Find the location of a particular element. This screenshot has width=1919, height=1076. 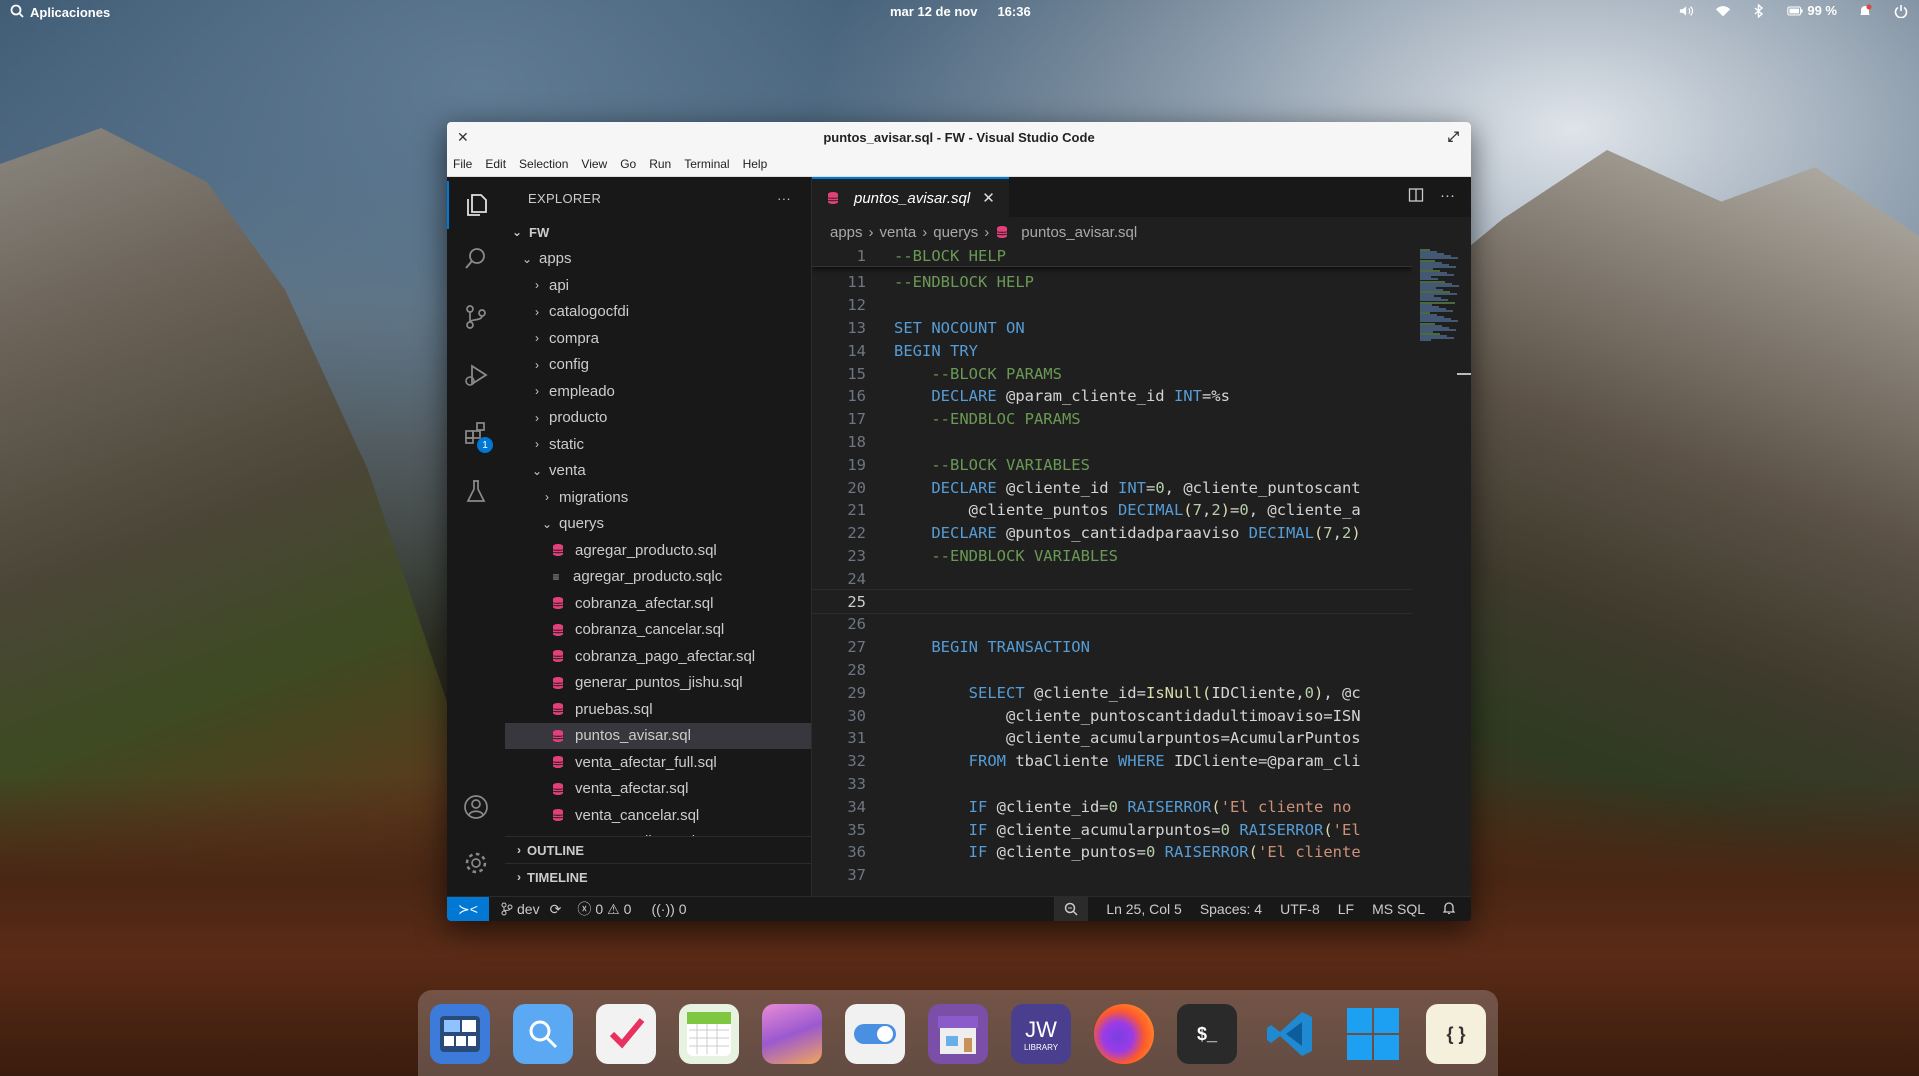

close-window-icon: ✕ is located at coordinates (463, 137).